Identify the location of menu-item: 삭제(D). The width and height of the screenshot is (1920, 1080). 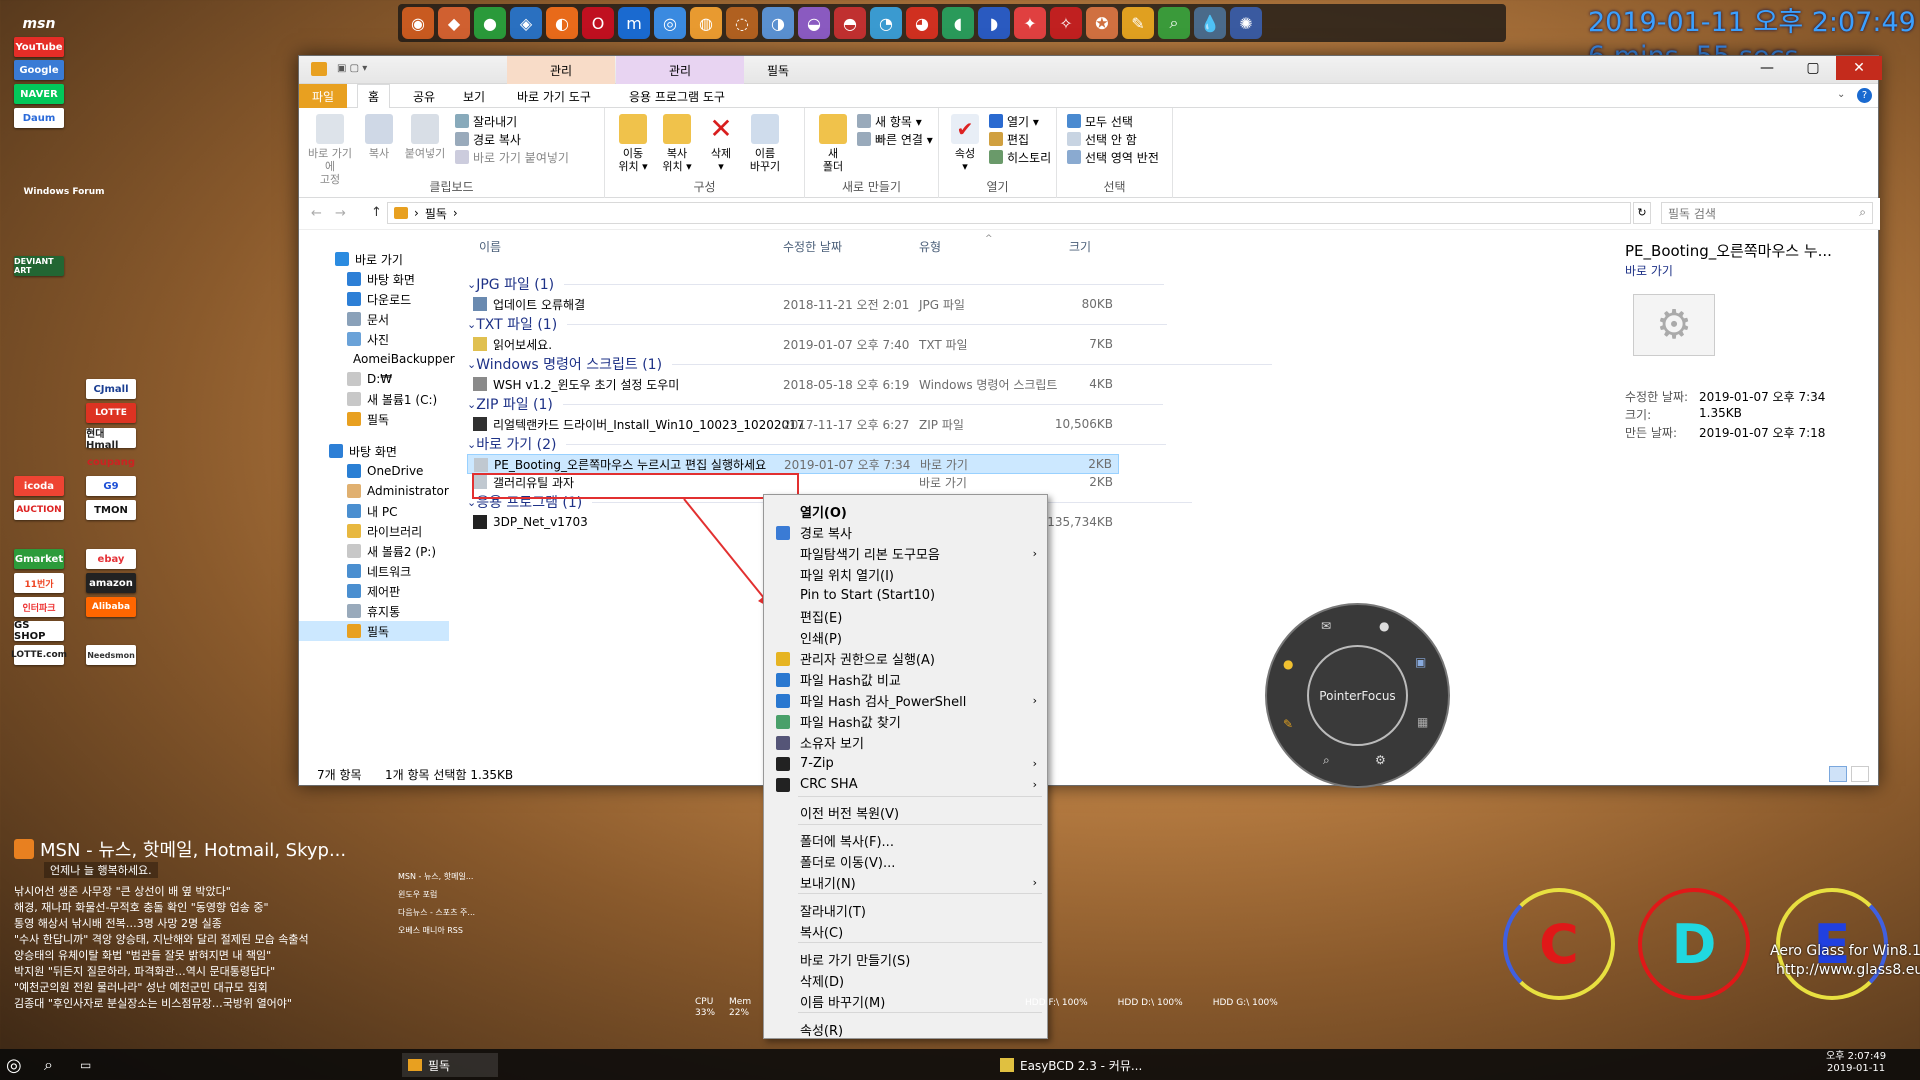
(905, 980).